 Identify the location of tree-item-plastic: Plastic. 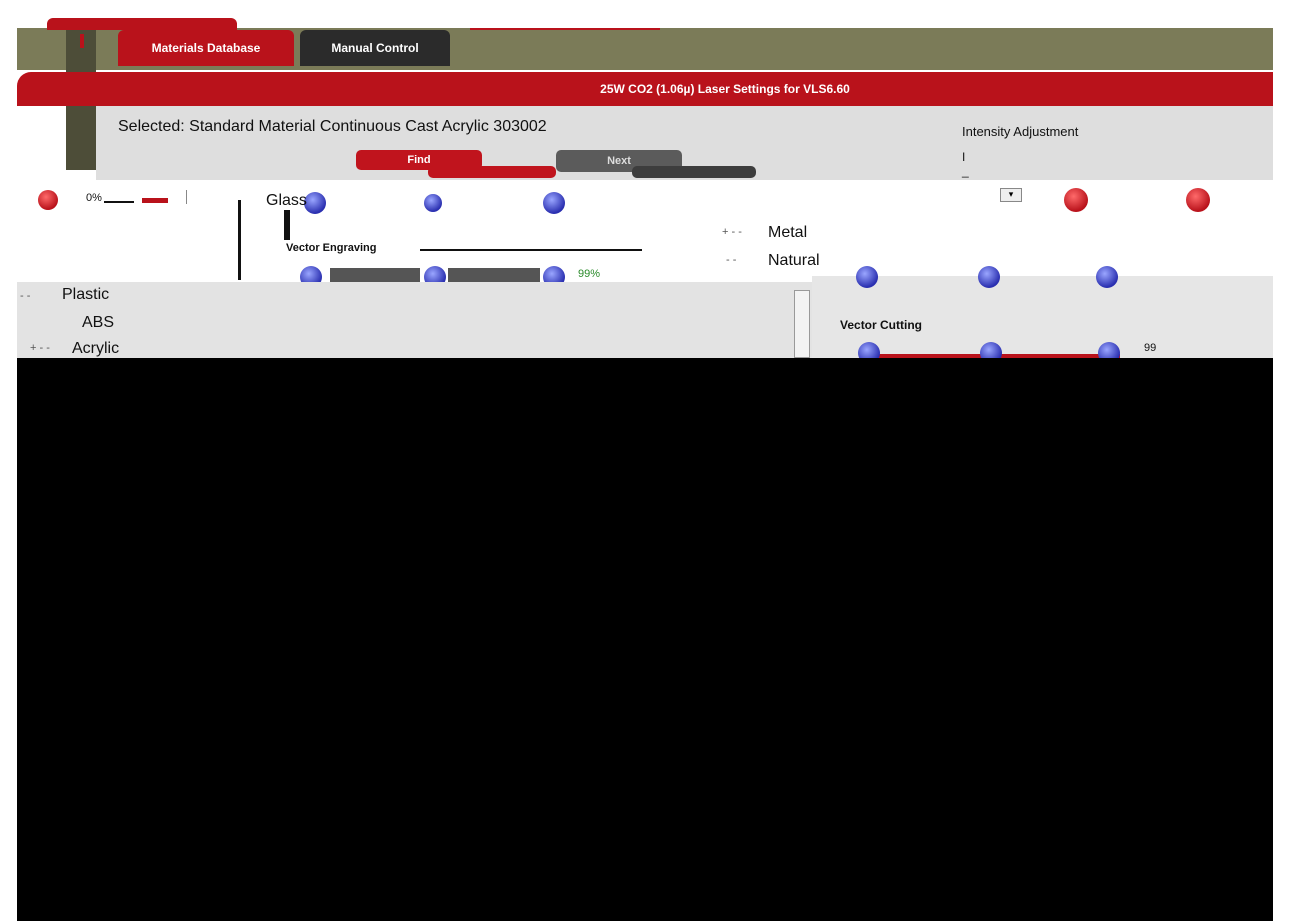
(85, 295).